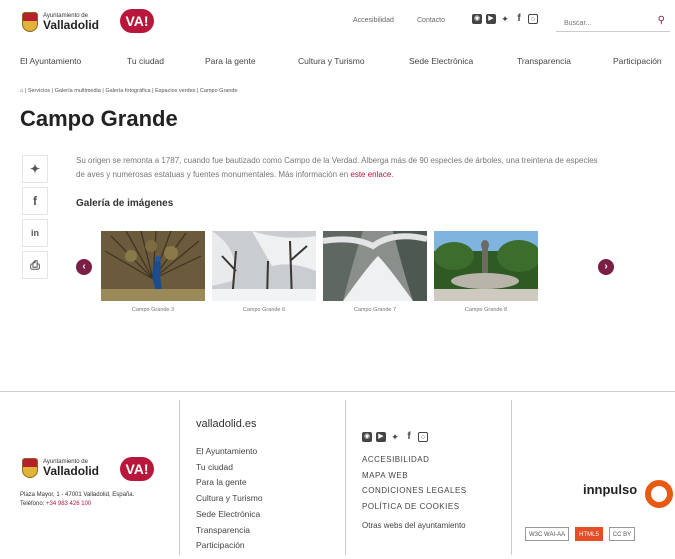  I want to click on nav-item-participacion: Participación, so click(637, 61).